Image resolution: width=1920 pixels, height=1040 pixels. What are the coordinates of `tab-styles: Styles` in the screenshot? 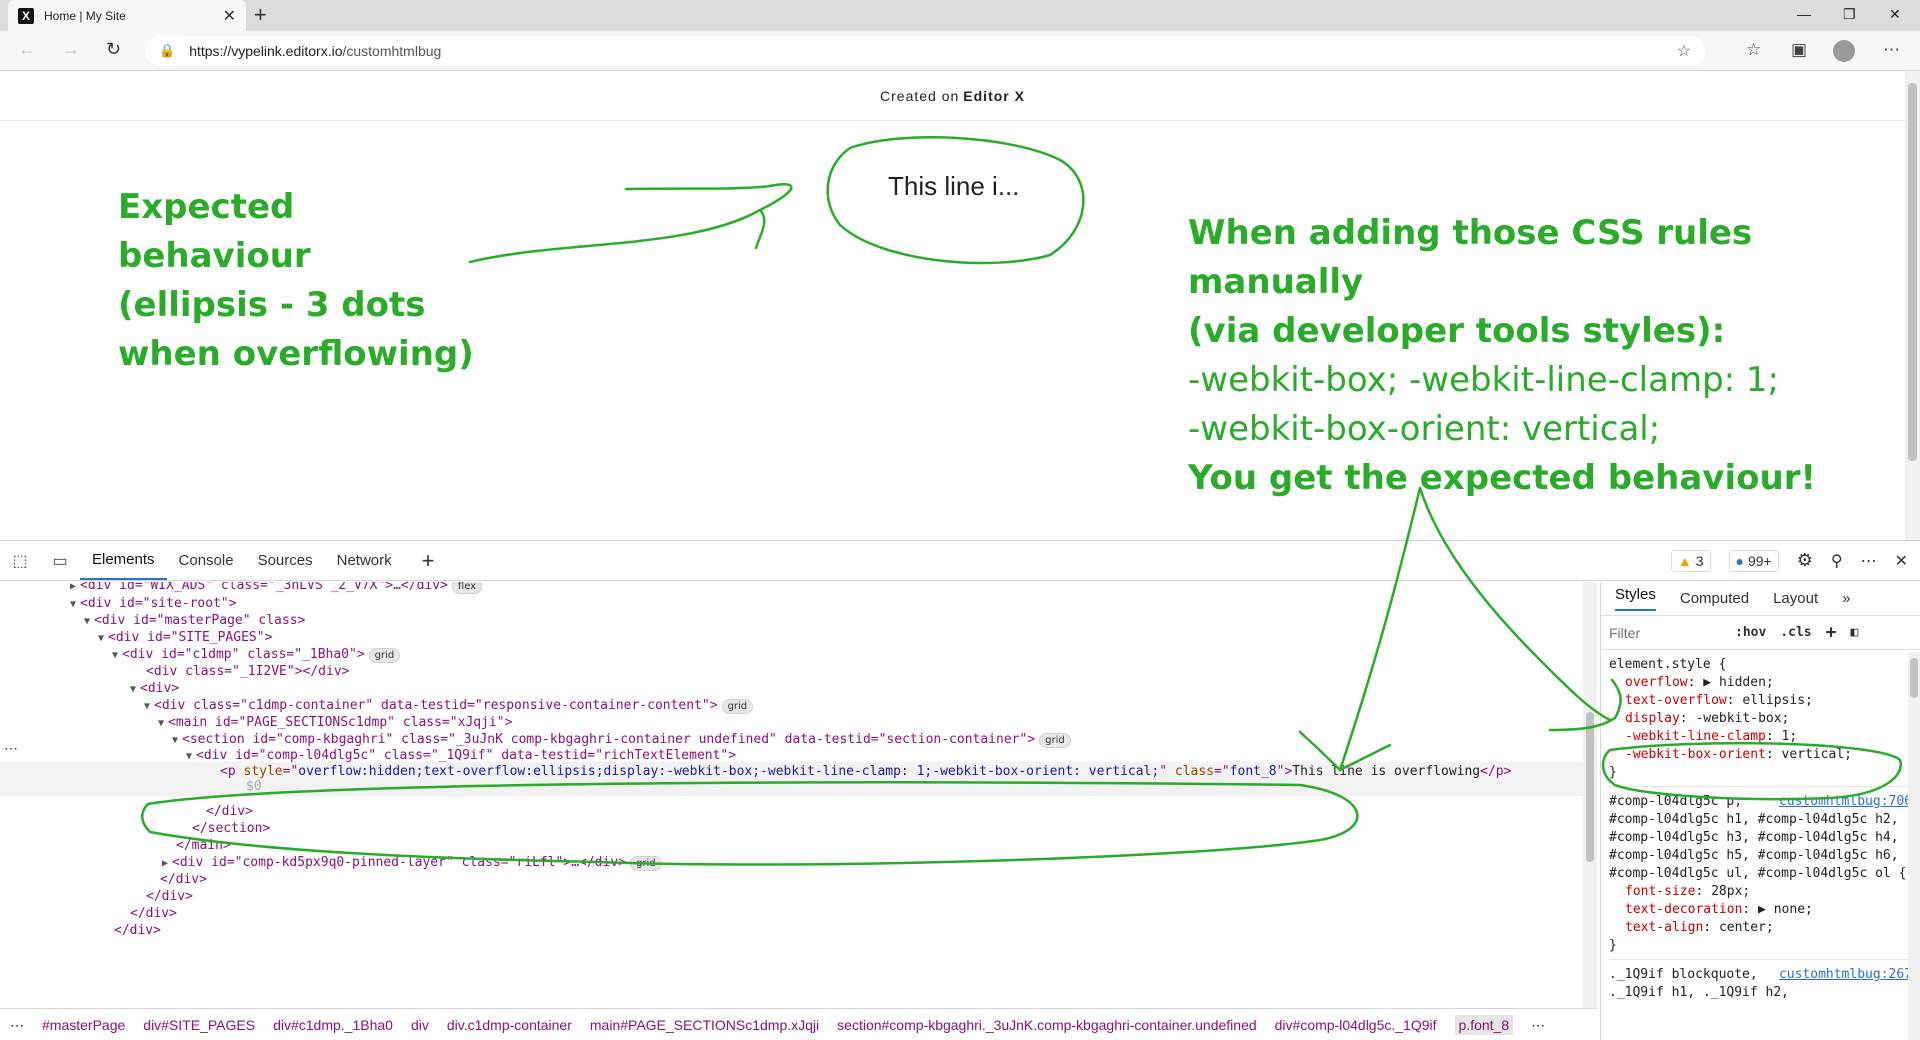 It's located at (1635, 598).